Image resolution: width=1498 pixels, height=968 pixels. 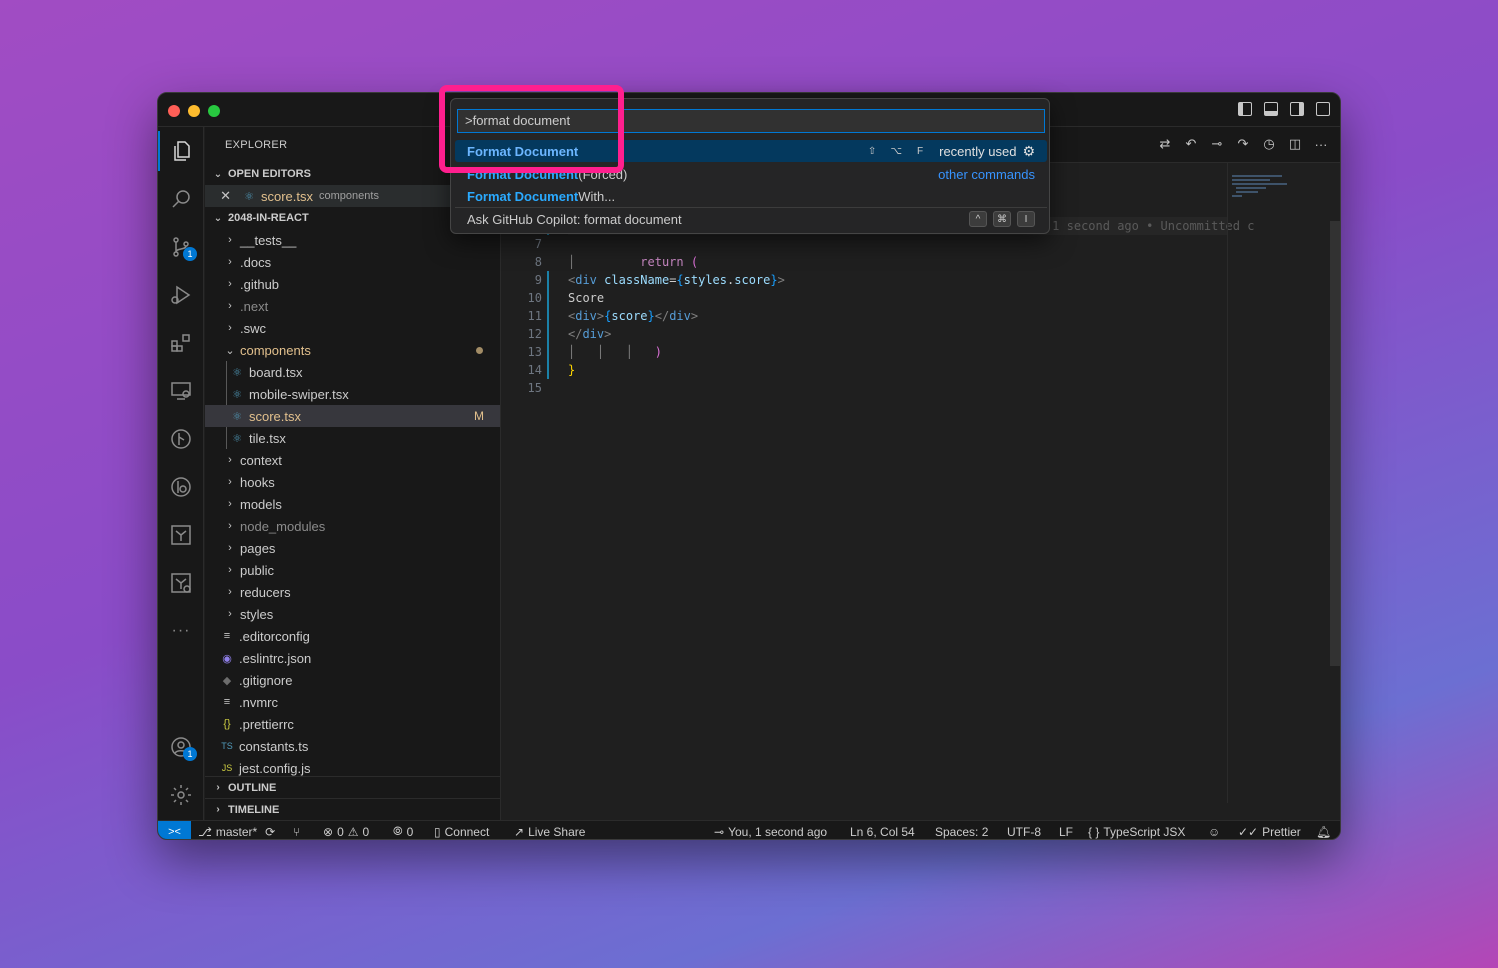 I want to click on maximize-window-button, so click(x=214, y=111).